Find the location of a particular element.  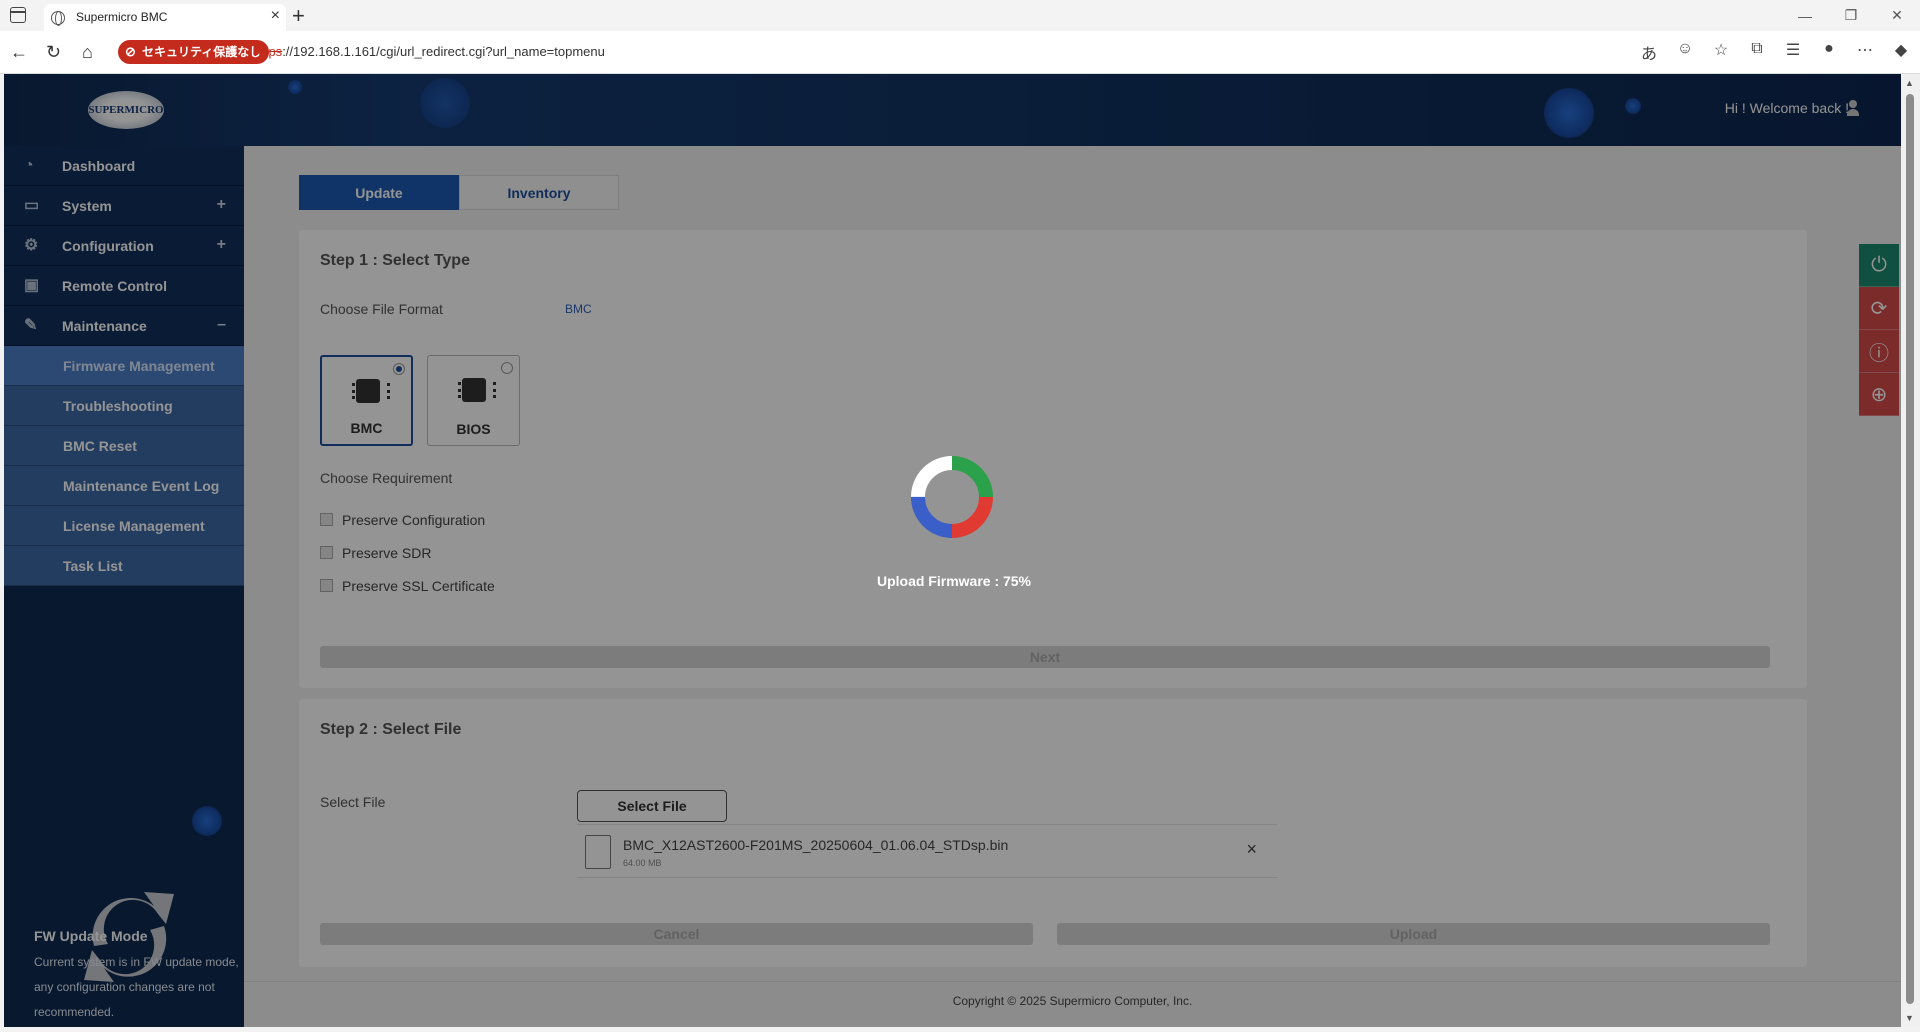

url-protocol: https is located at coordinates (268, 51).